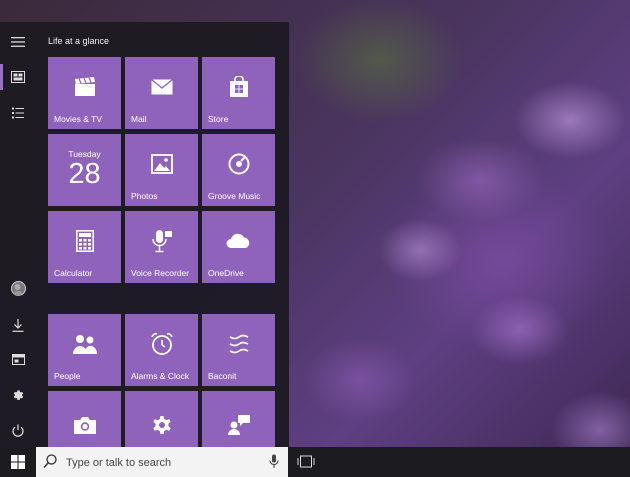 The width and height of the screenshot is (630, 477). What do you see at coordinates (161, 344) in the screenshot?
I see `alarm-clock-icon` at bounding box center [161, 344].